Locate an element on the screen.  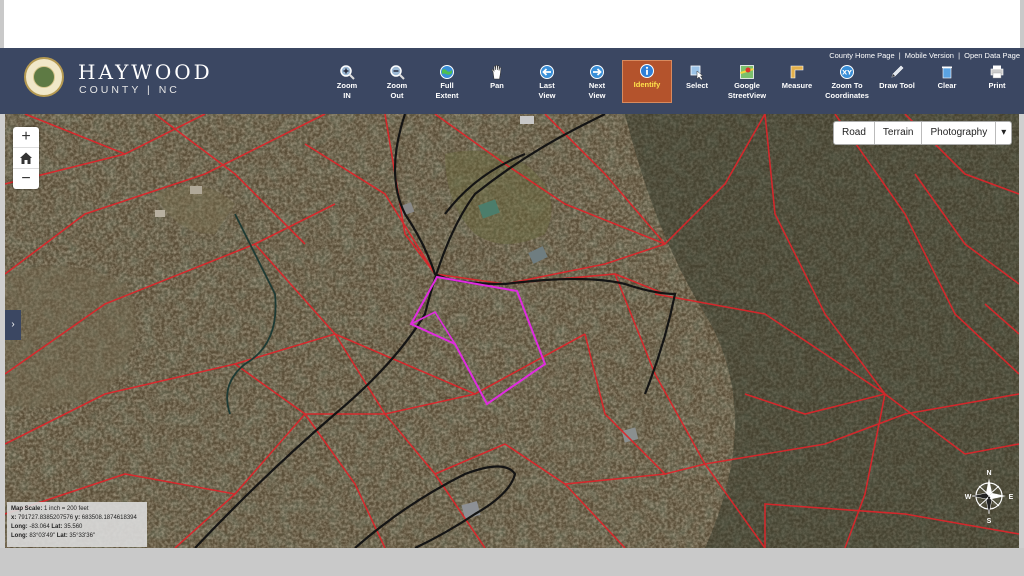
pan-button: Pan is located at coordinates (497, 76).